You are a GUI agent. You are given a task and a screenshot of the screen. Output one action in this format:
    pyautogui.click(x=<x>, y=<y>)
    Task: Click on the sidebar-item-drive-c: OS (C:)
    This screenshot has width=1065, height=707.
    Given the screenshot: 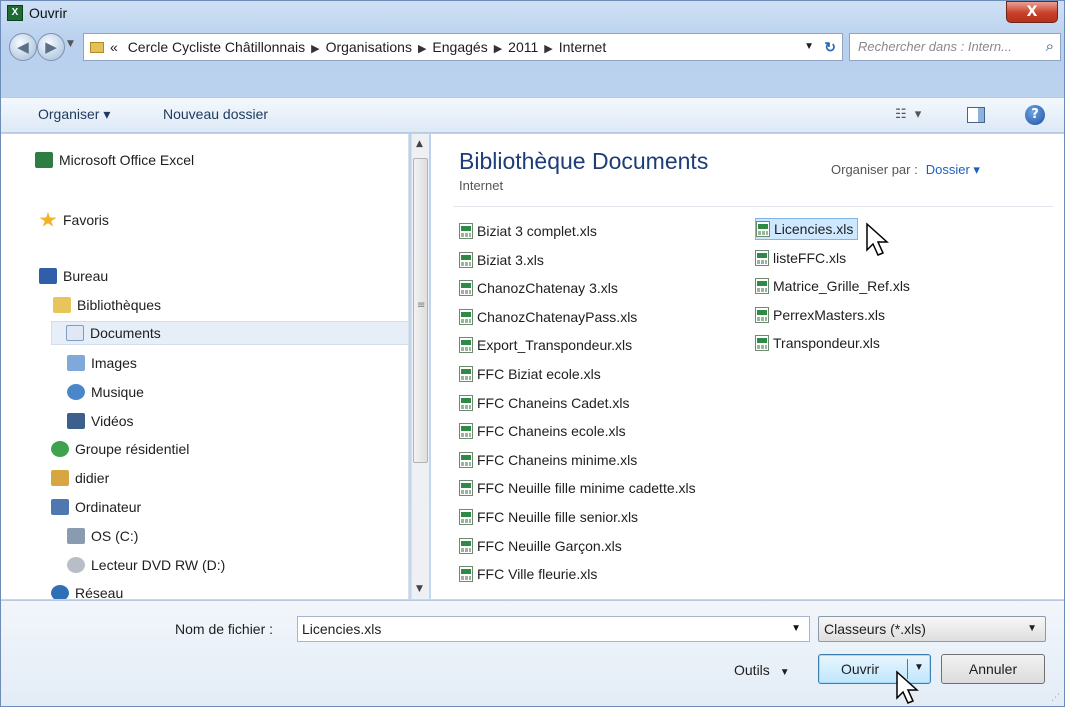 What is the action you would take?
    pyautogui.click(x=102, y=536)
    